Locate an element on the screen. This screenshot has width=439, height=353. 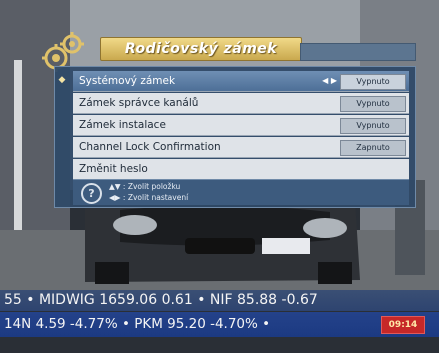
menu-item-change-password: Změnit heslo is located at coordinates (241, 169).